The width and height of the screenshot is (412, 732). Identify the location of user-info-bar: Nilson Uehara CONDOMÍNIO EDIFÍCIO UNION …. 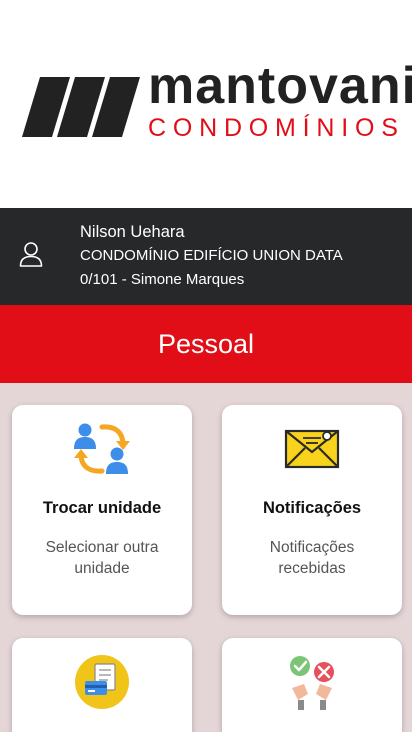
(206, 256).